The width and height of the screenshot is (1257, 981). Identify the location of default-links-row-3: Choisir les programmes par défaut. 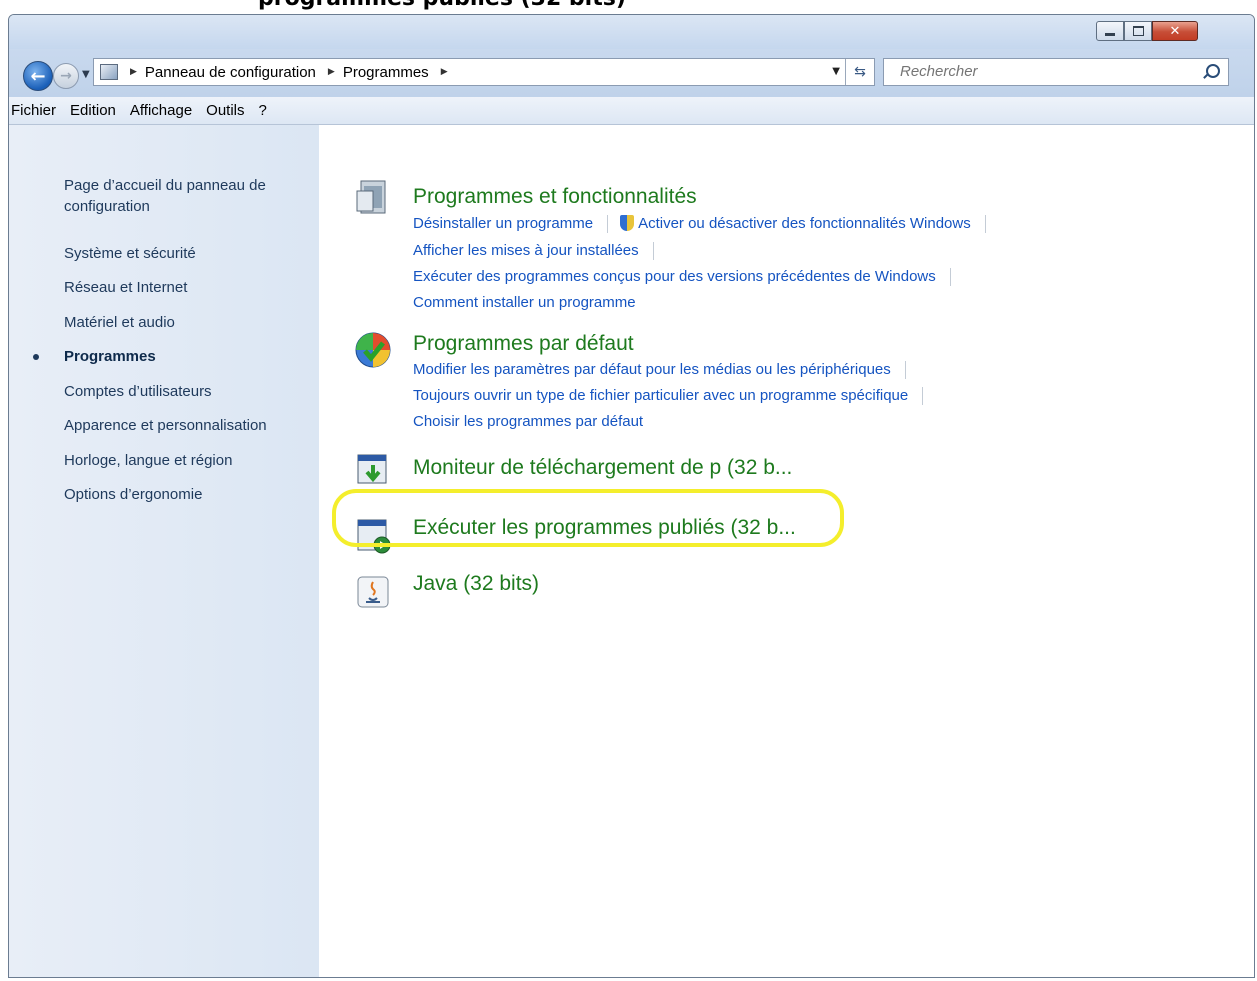
(528, 421).